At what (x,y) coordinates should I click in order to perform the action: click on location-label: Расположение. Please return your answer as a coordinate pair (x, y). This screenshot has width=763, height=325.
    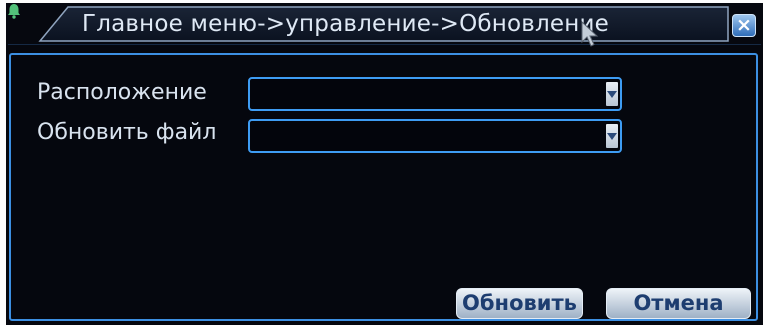
    Looking at the image, I should click on (122, 92).